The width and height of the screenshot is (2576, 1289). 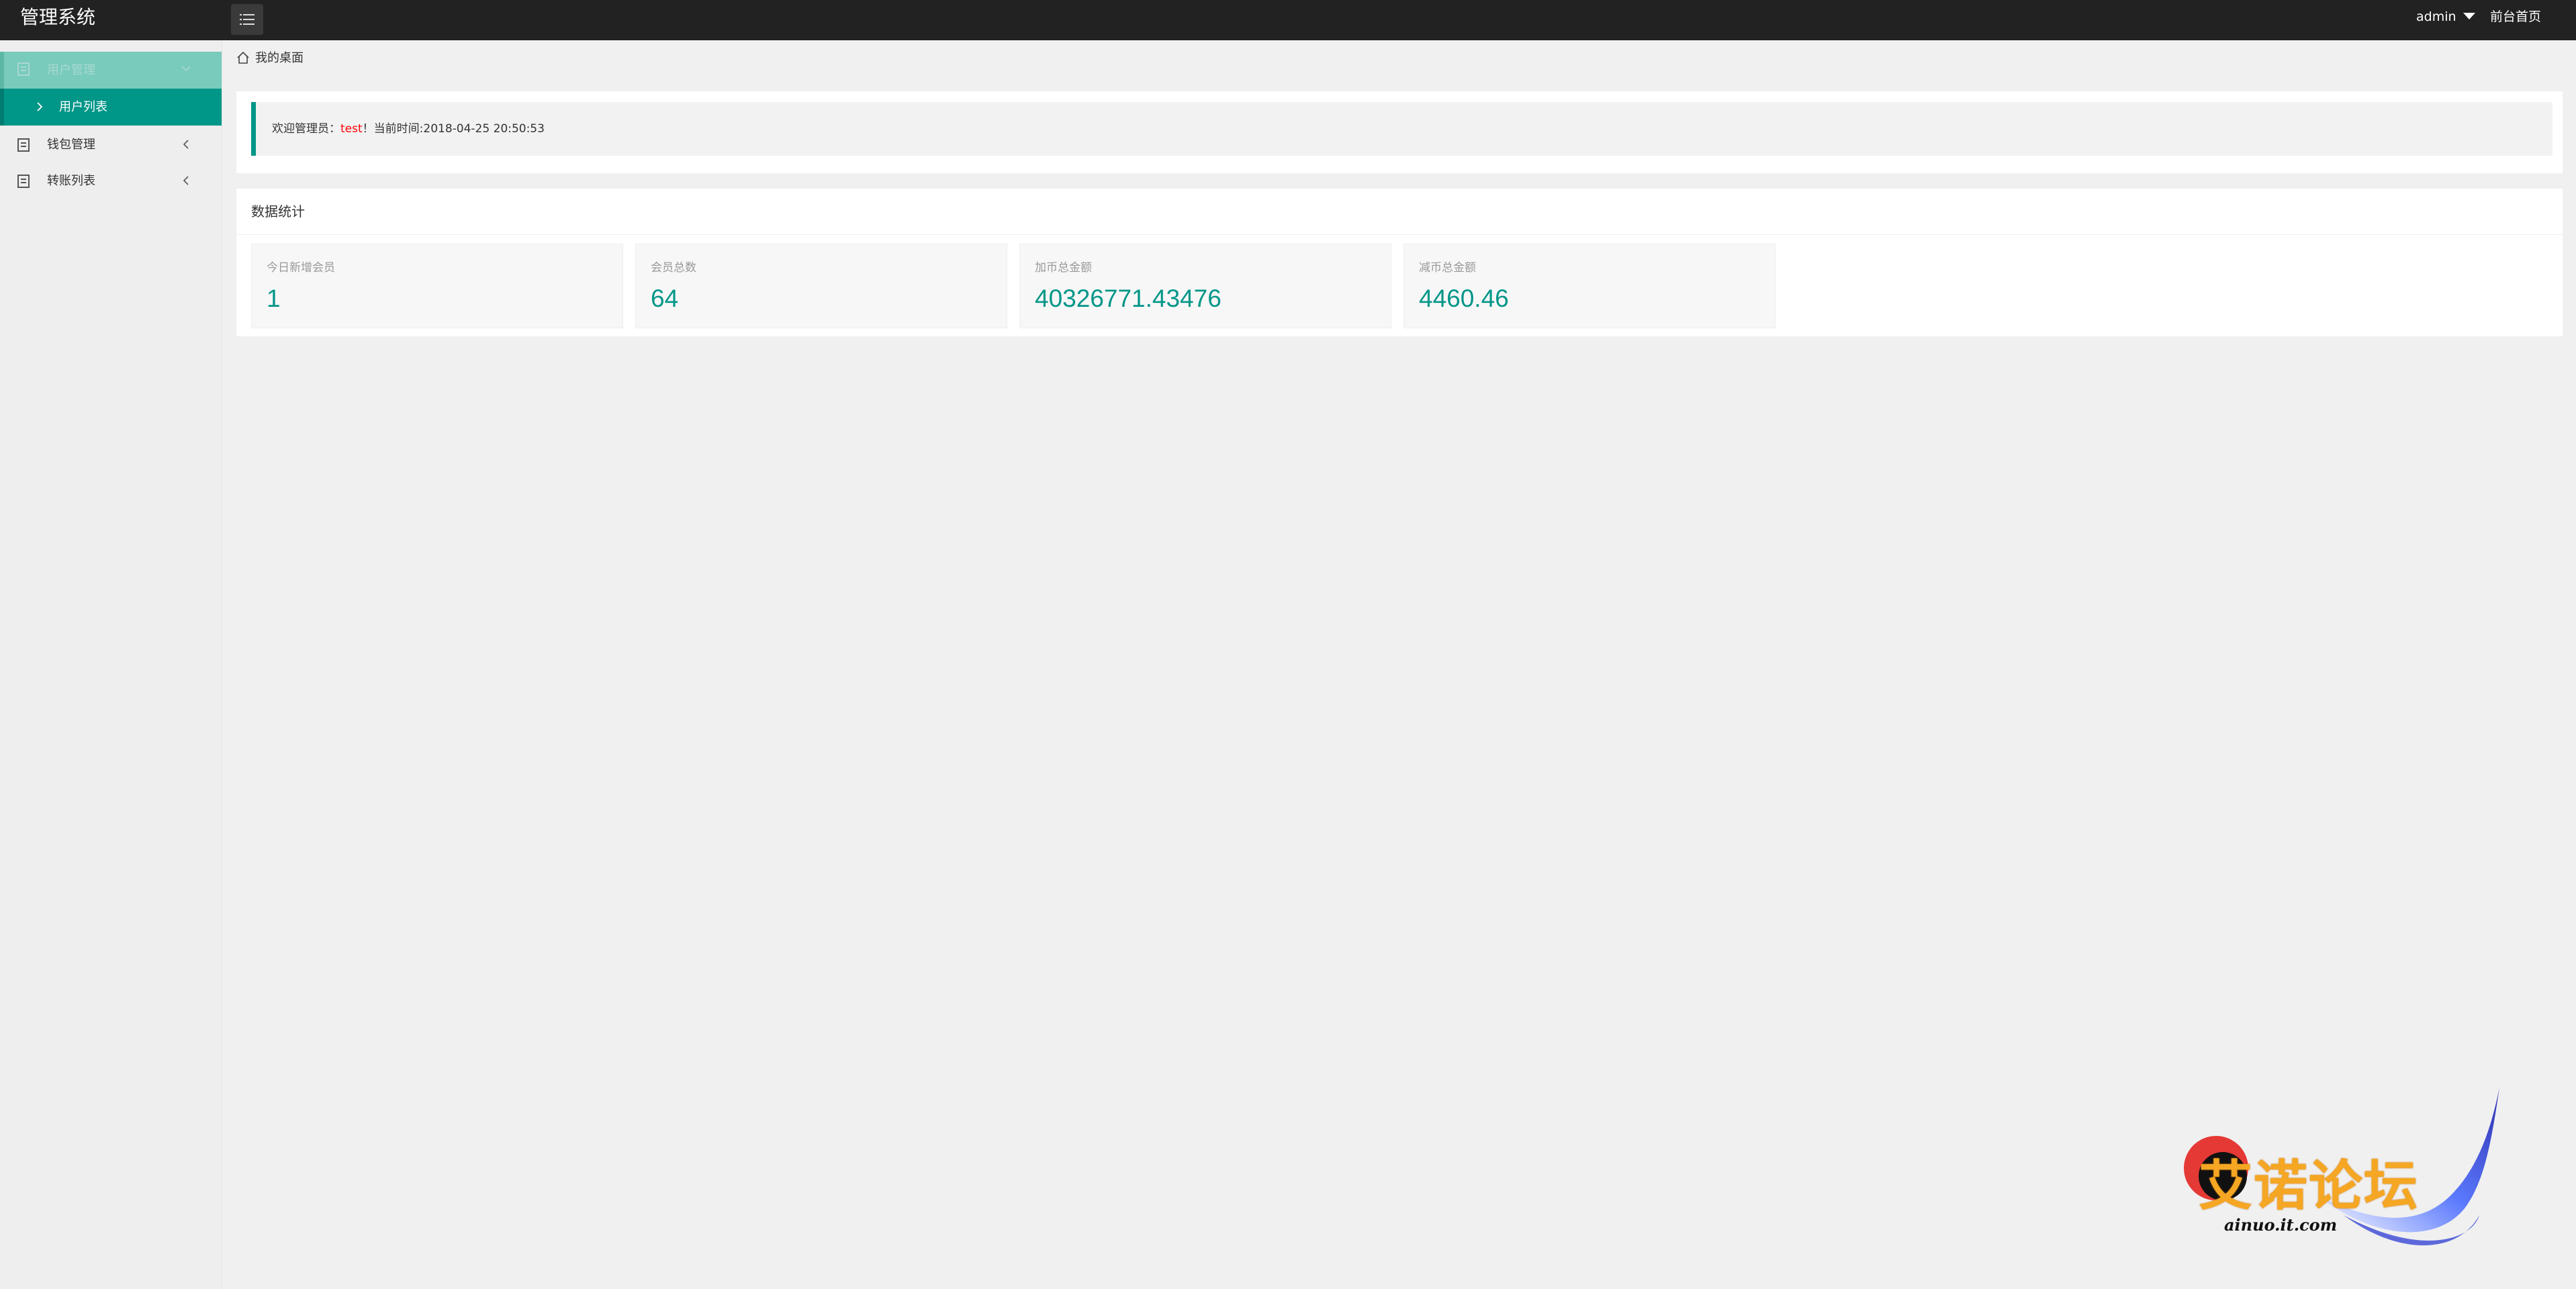 I want to click on divider, so click(x=1399, y=234).